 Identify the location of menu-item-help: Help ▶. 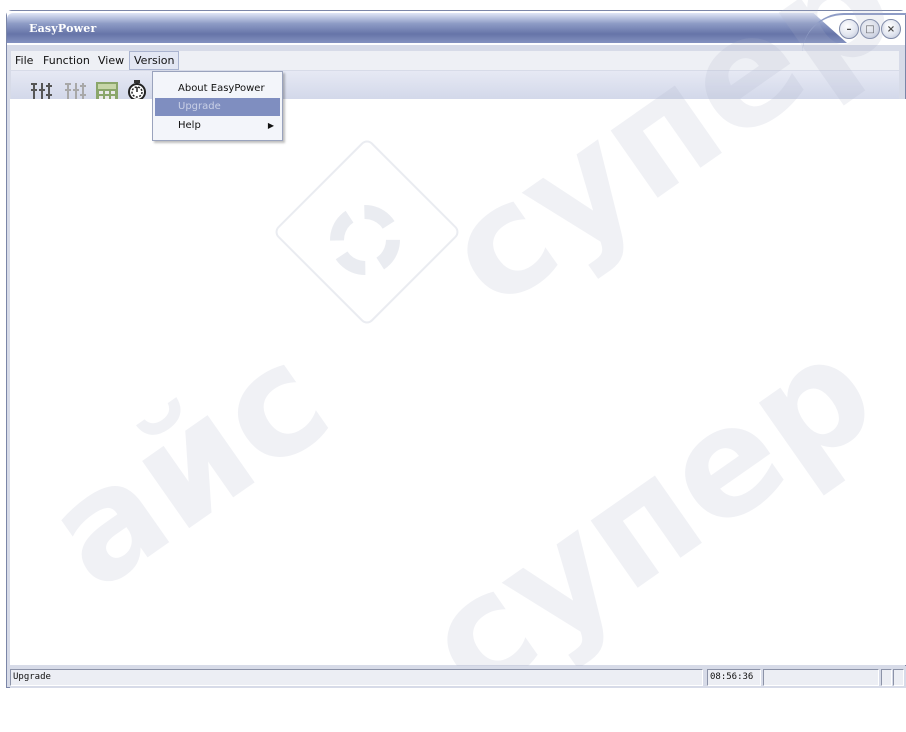
(217, 126).